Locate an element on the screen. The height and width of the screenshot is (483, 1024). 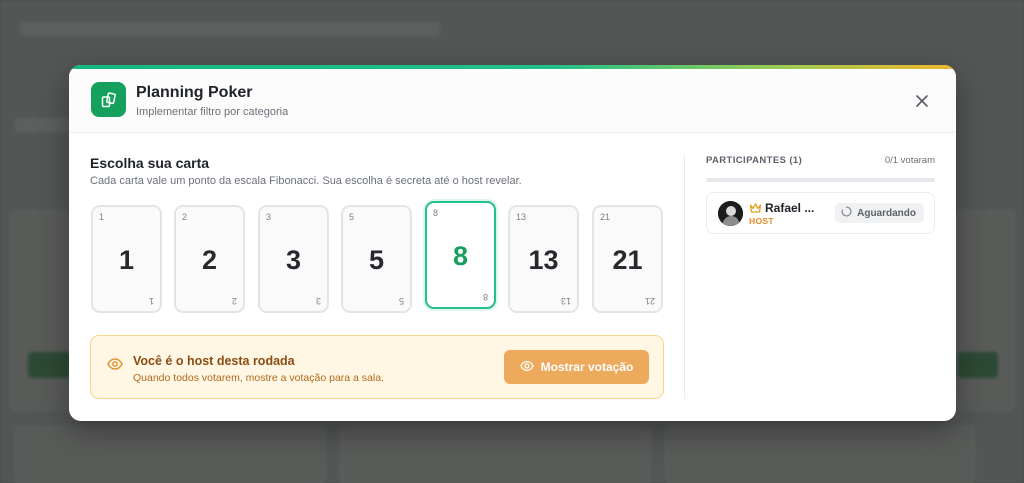
card-value: 1 is located at coordinates (126, 260).